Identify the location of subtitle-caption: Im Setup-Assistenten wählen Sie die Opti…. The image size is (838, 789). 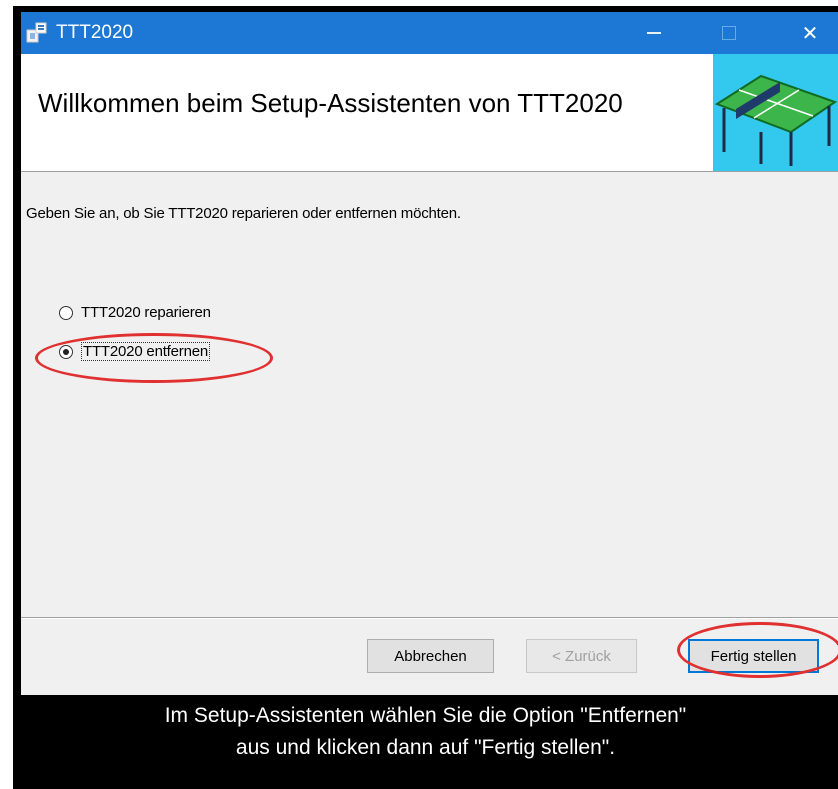
(425, 732).